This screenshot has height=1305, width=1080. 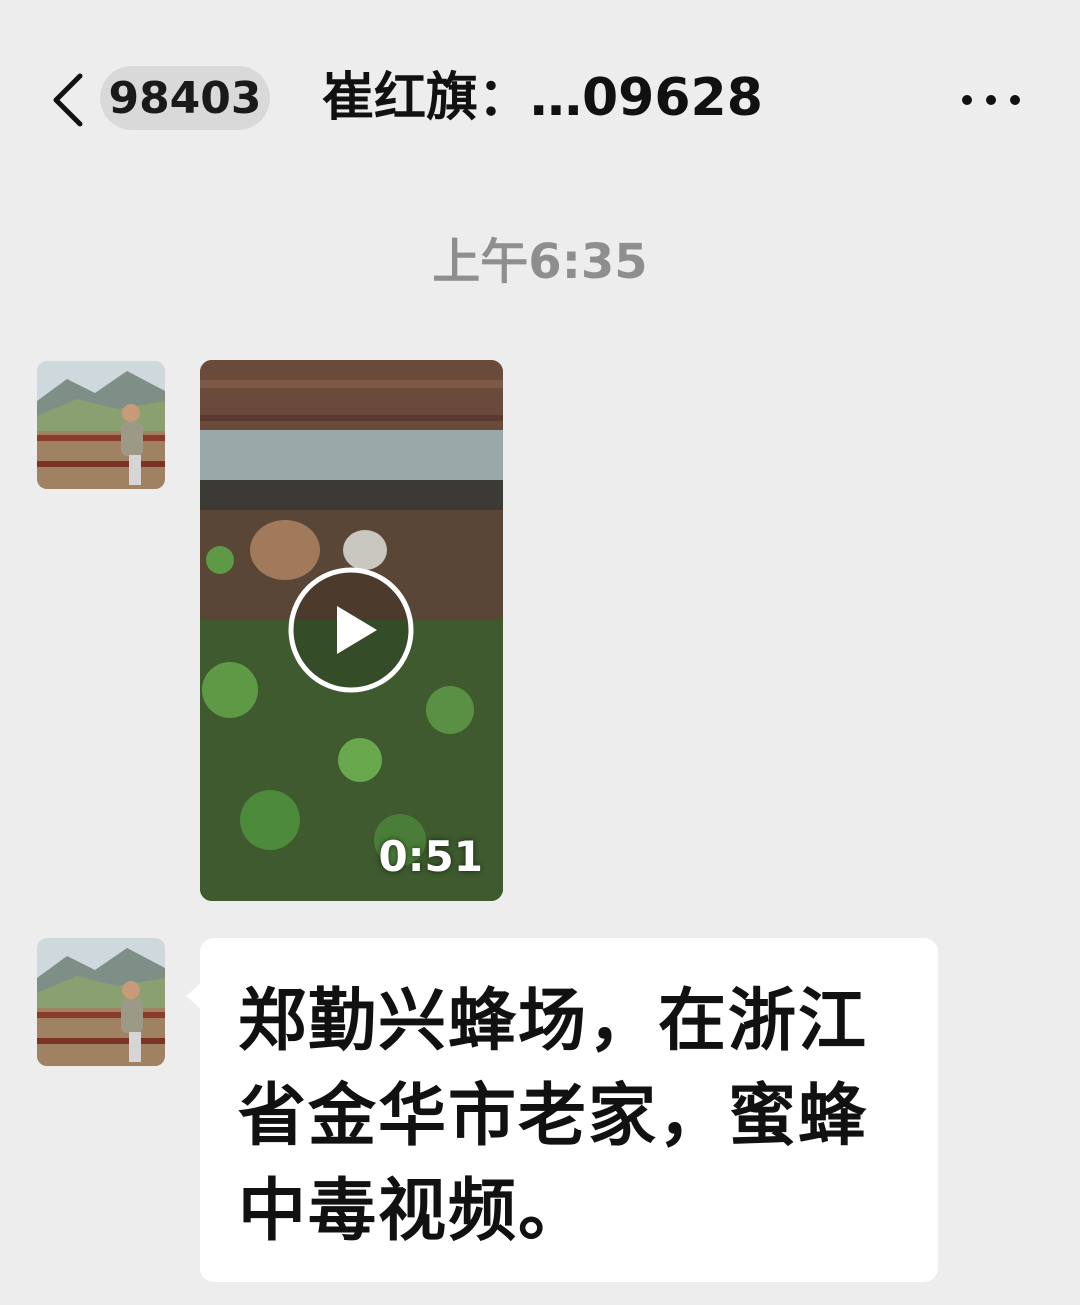 I want to click on unread-count-badge: 98403, so click(x=185, y=98).